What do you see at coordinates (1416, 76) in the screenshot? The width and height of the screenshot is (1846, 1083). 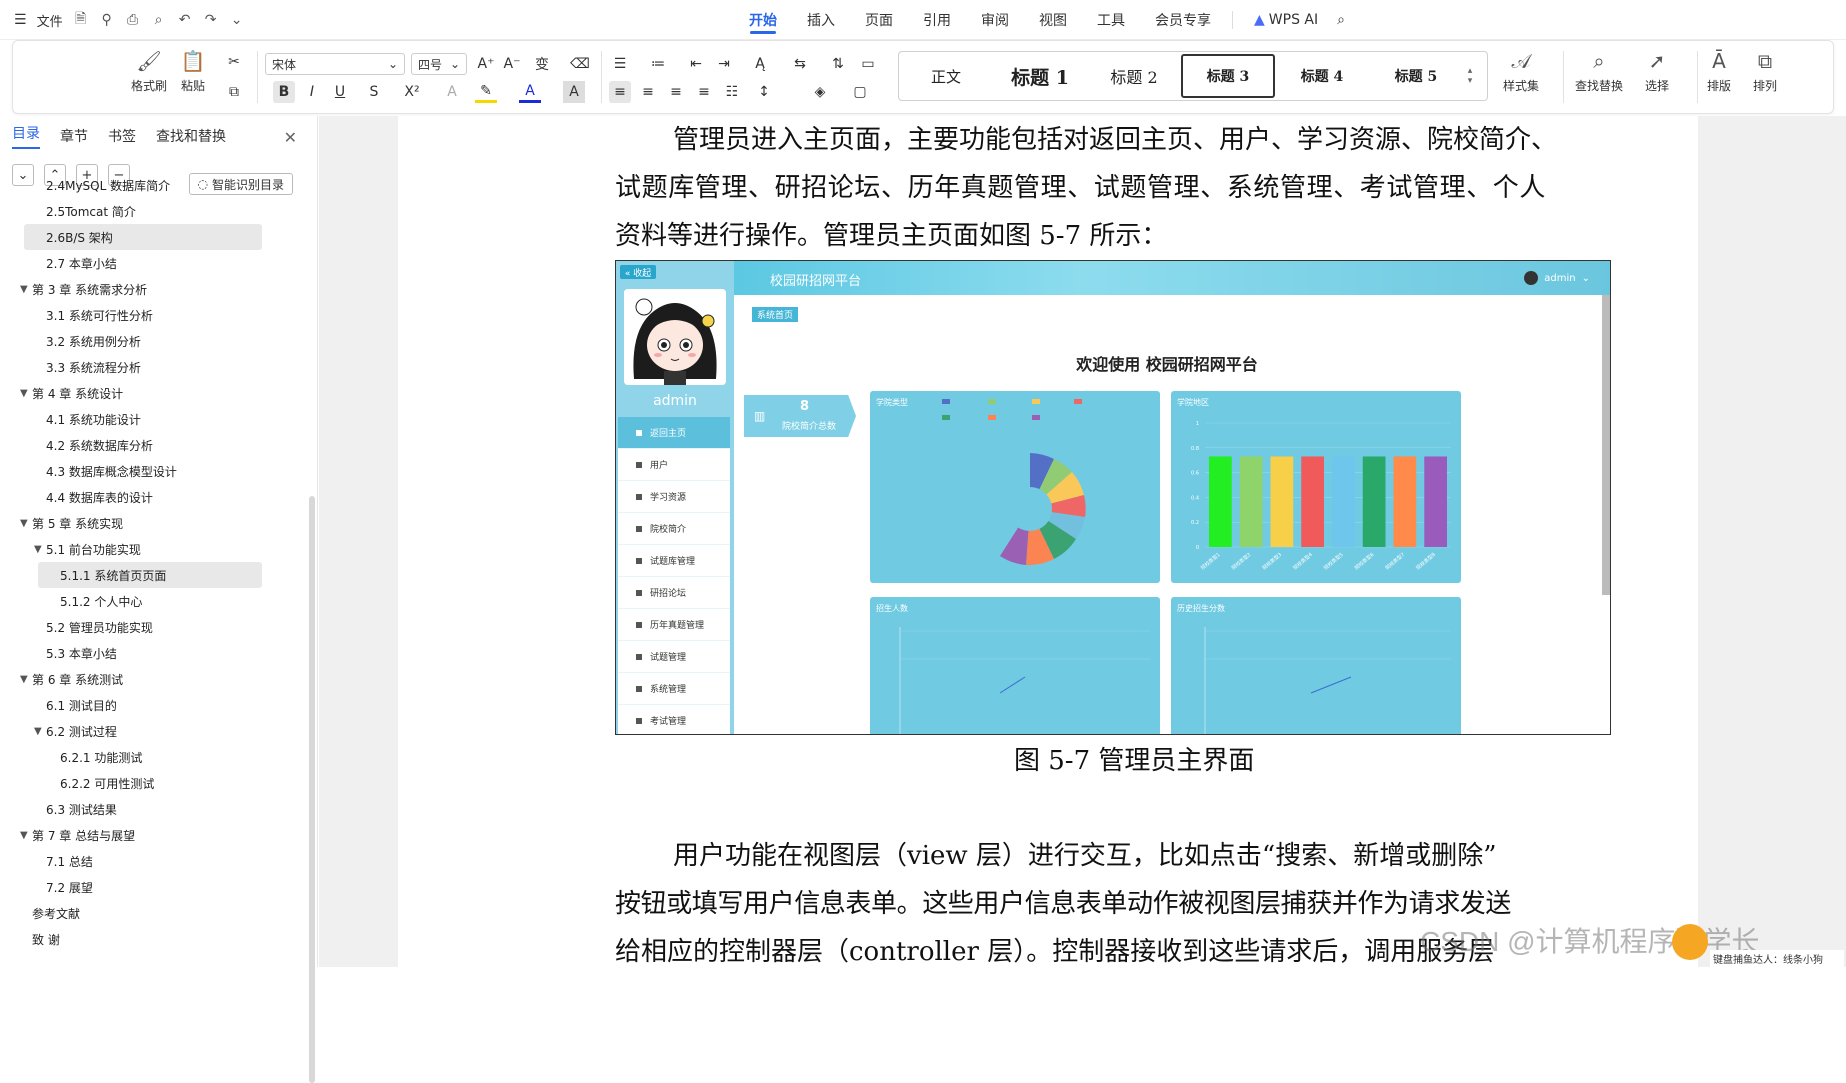 I see `style-heading-5: 标题 5` at bounding box center [1416, 76].